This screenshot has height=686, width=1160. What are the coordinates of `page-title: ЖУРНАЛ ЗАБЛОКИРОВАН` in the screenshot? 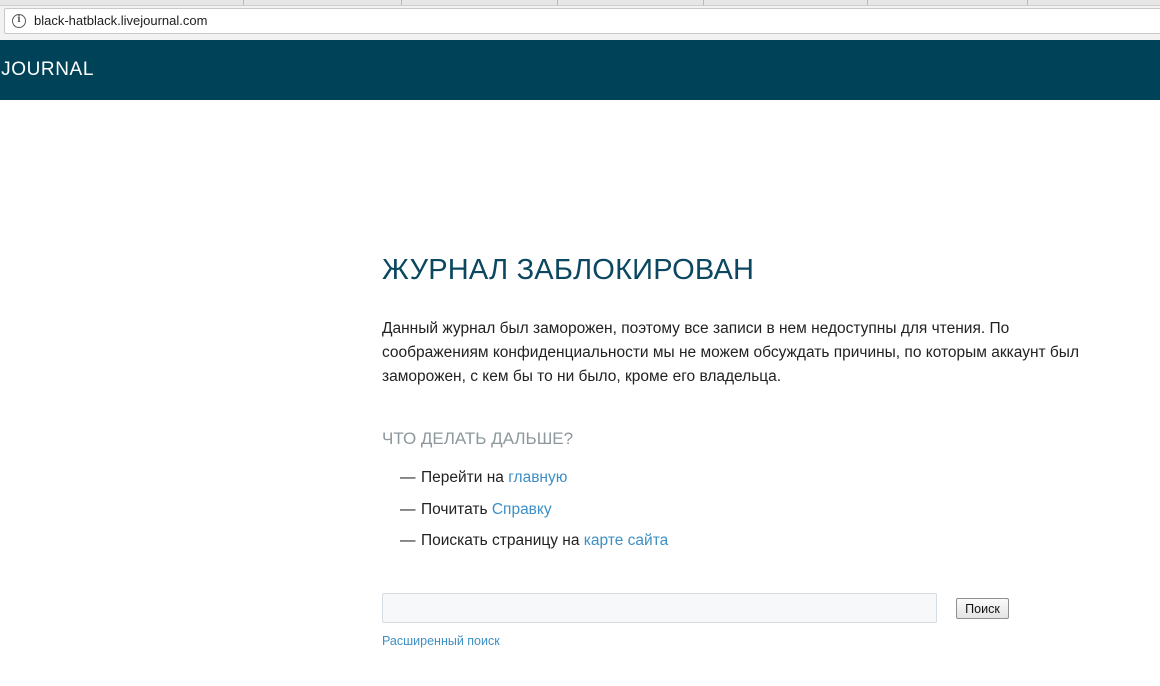 It's located at (568, 270).